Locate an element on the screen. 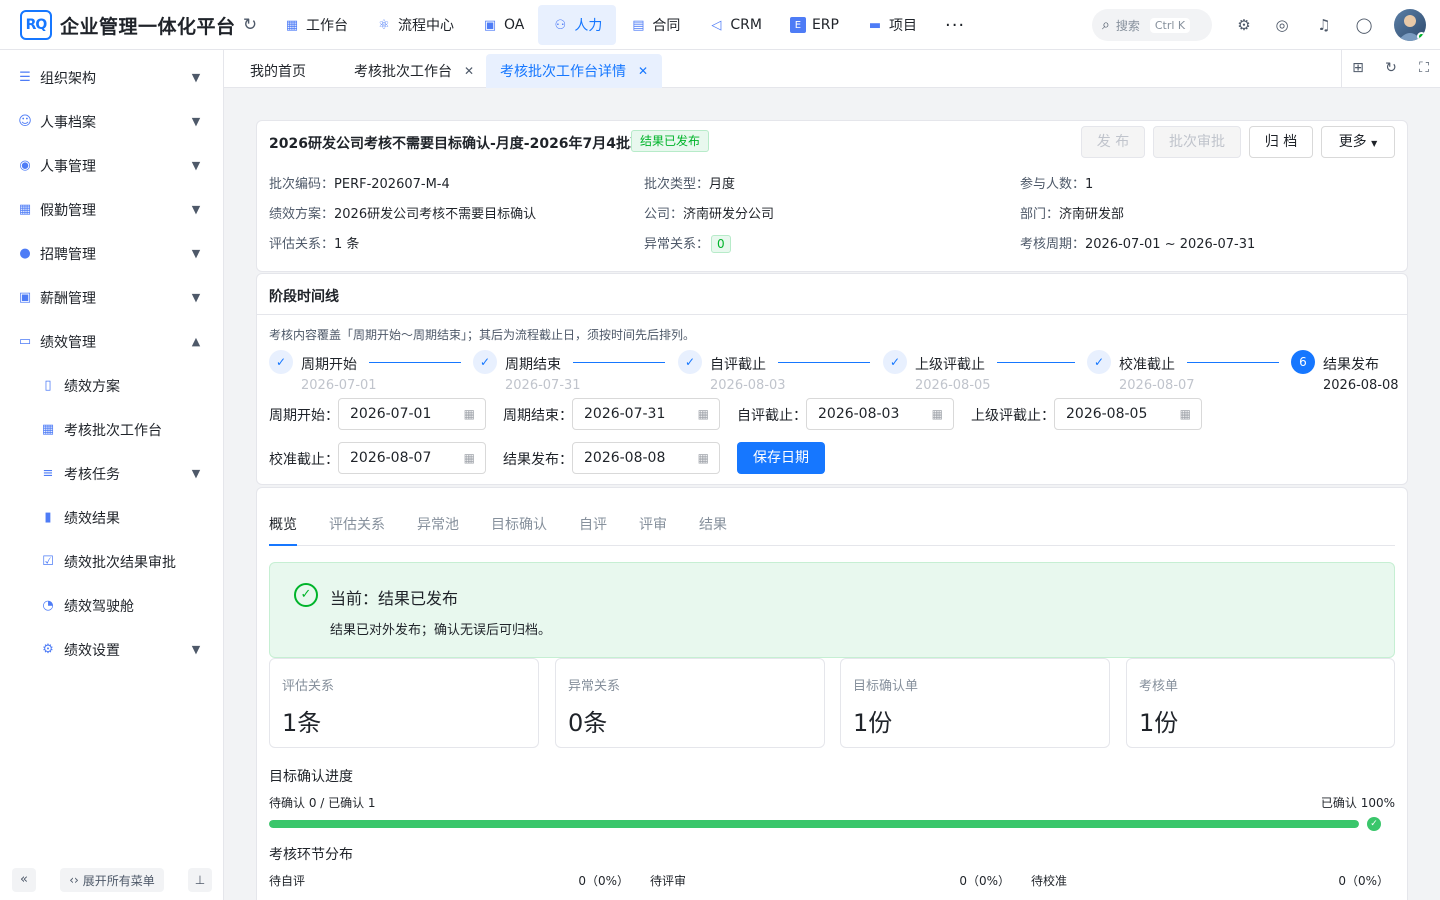 The width and height of the screenshot is (1440, 900). sidebar-item-performance: ▭ 绩效管理 ▲ is located at coordinates (112, 342).